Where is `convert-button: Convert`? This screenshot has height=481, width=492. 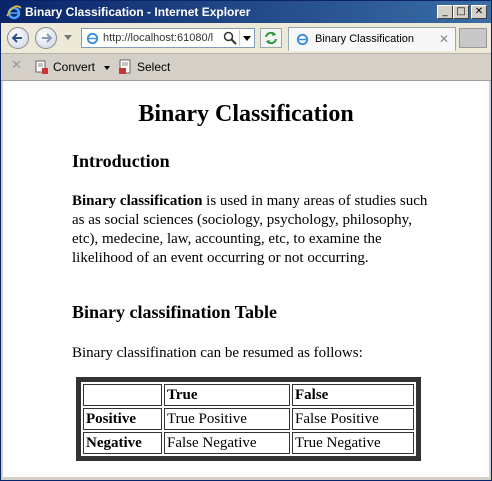 convert-button: Convert is located at coordinates (64, 67).